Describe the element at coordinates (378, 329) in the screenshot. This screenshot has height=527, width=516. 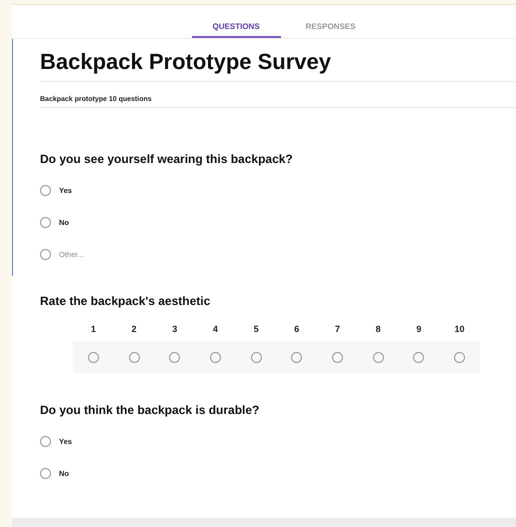
I see `scale-number: 8` at that location.